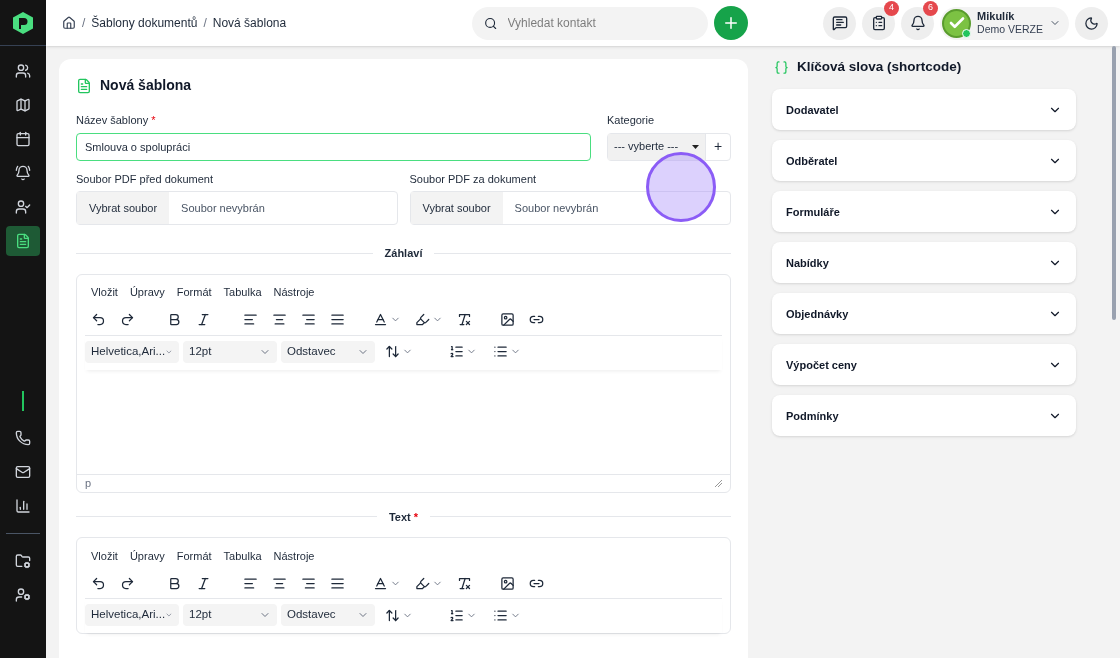 The height and width of the screenshot is (658, 1120). I want to click on user-name: Mikulík, so click(996, 16).